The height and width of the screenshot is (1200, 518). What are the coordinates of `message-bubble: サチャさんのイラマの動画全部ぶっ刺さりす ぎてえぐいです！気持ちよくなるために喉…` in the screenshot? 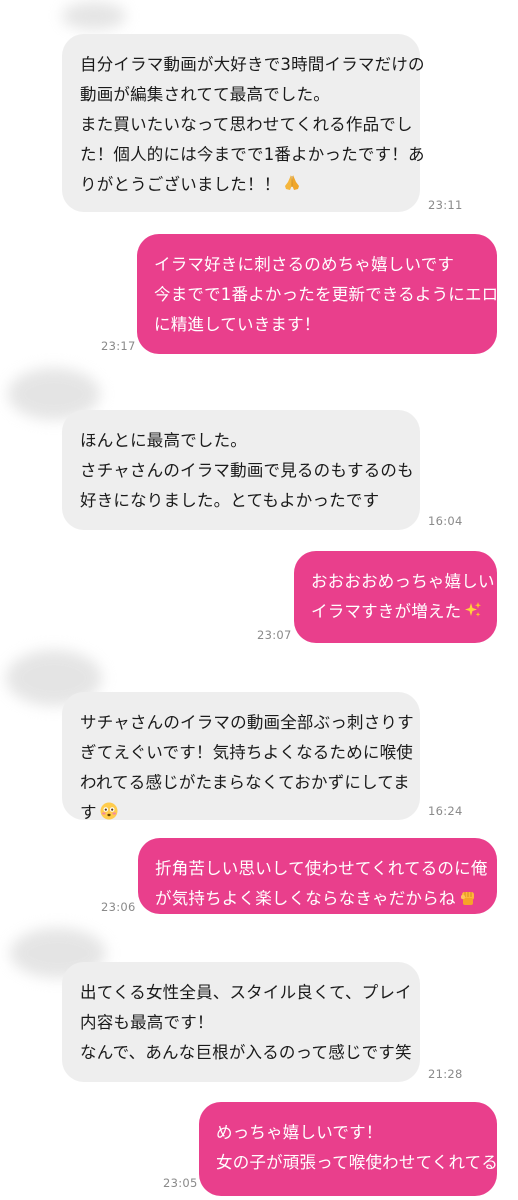 It's located at (241, 757).